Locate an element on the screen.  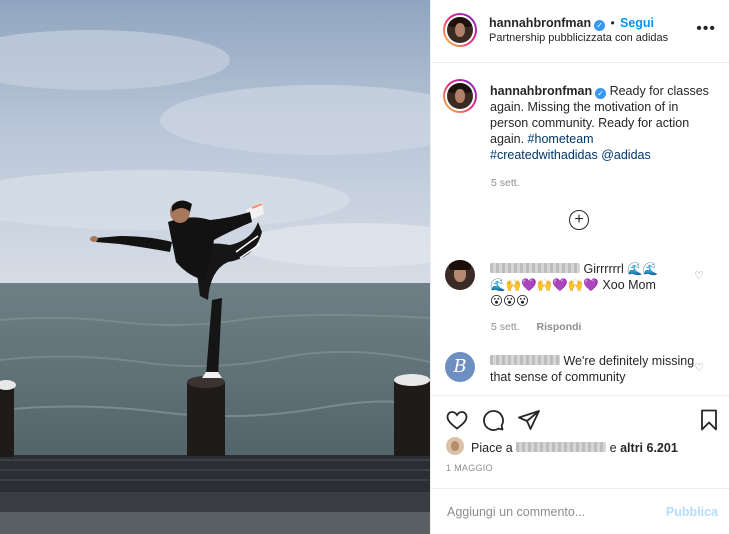
mention-adidas: @adidas is located at coordinates (626, 155).